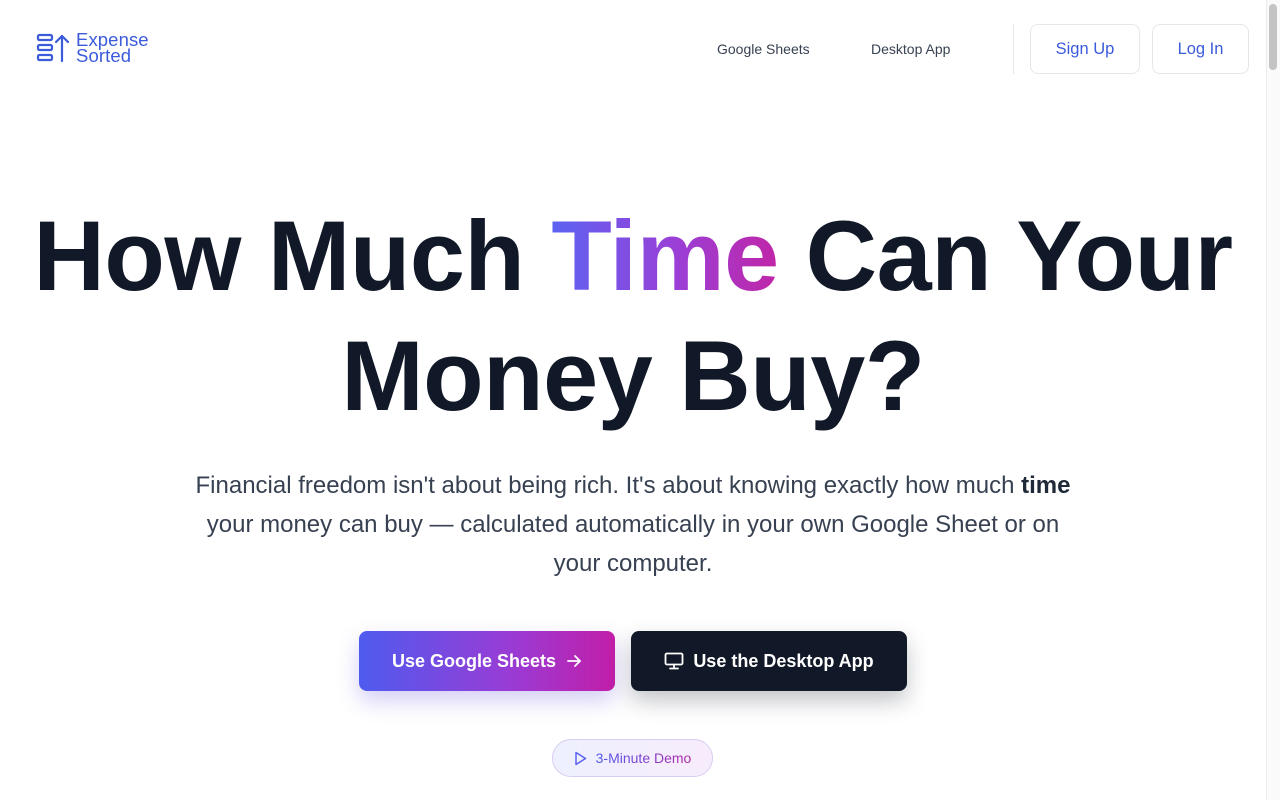  Describe the element at coordinates (53, 48) in the screenshot. I see `expense-sorted-logo-icon` at that location.